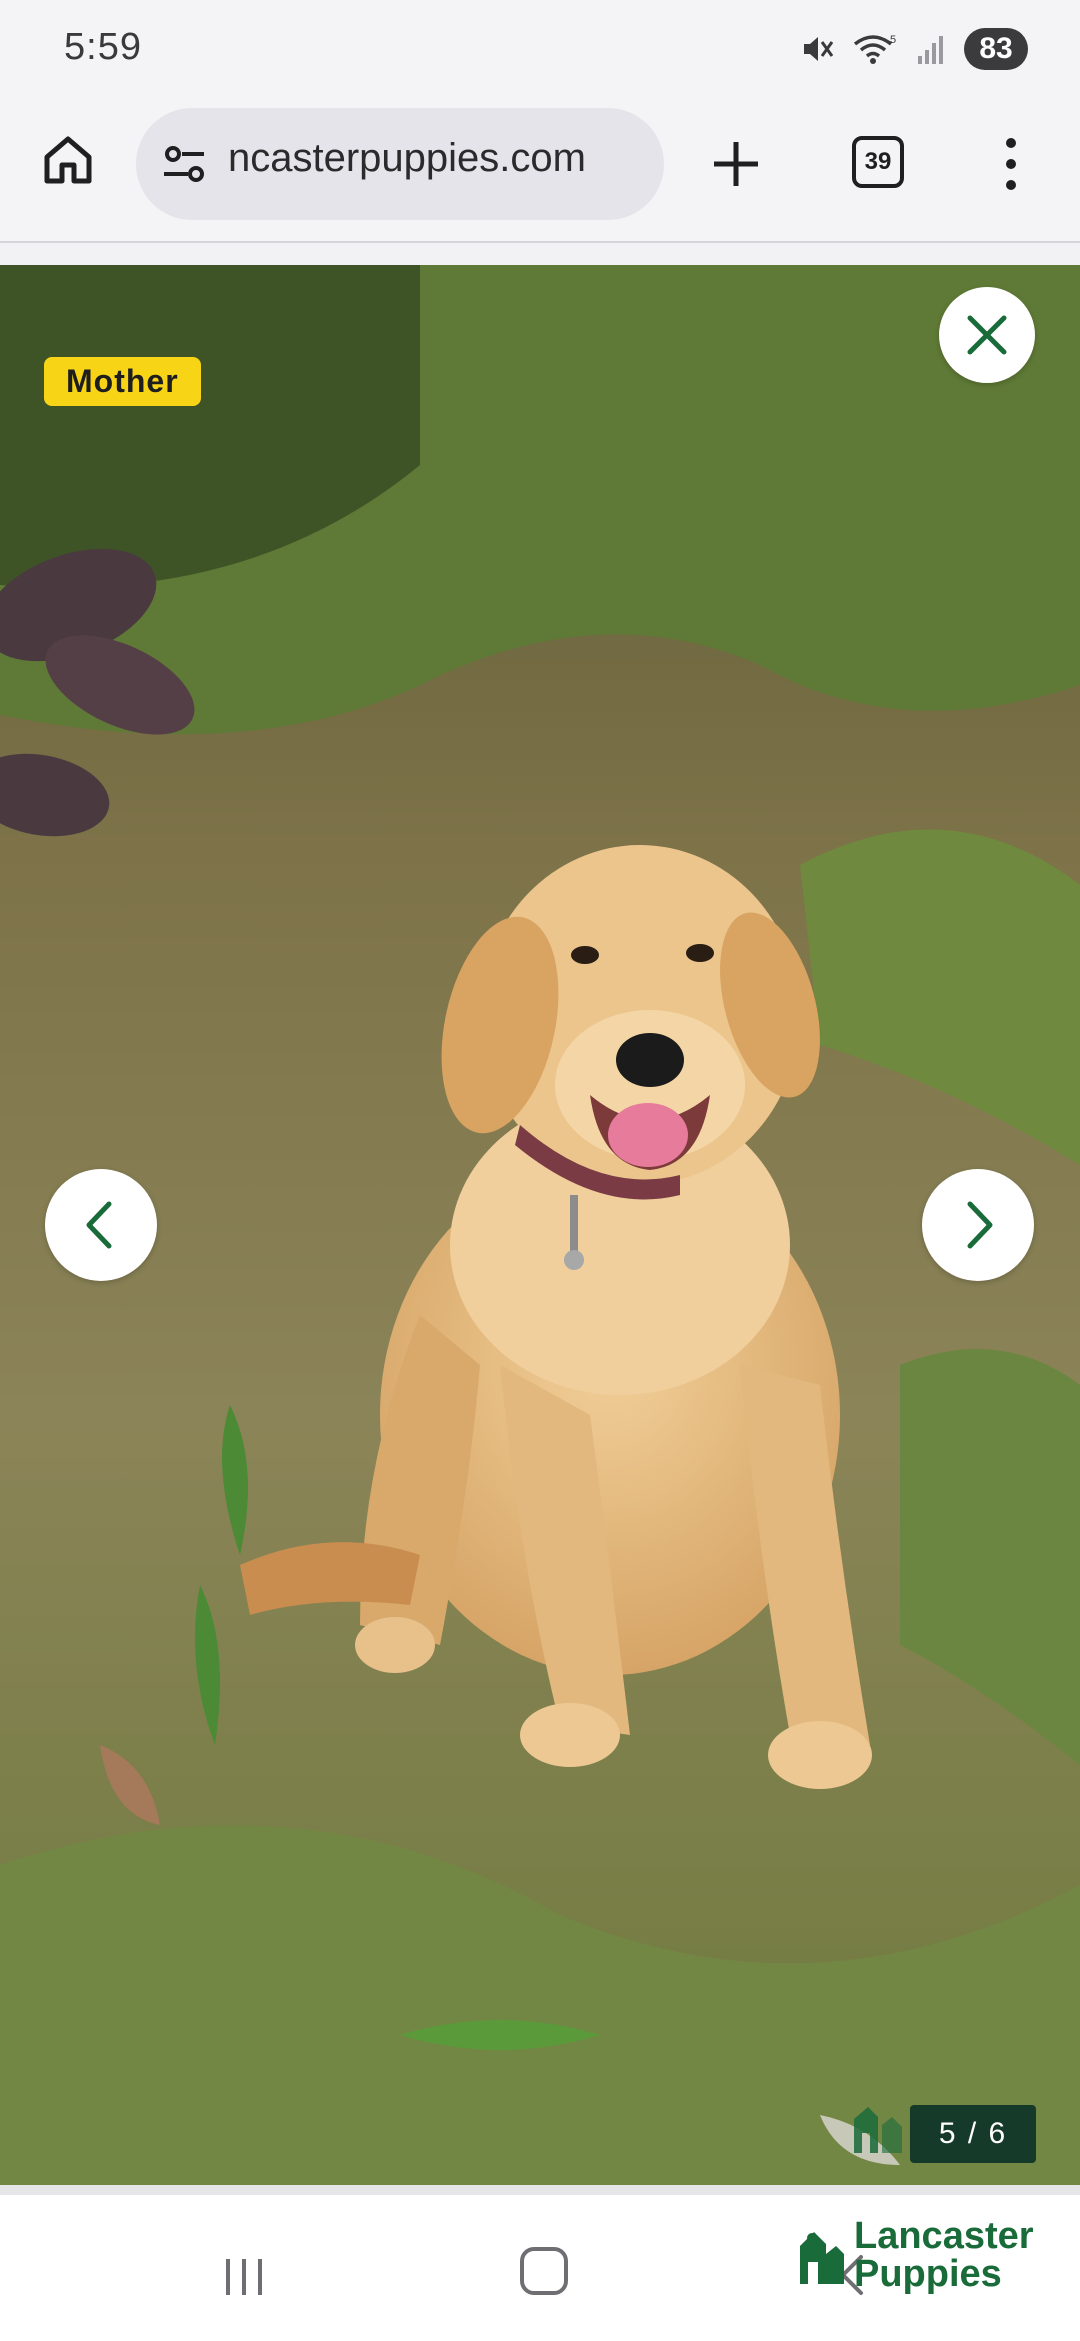 Image resolution: width=1080 pixels, height=2341 pixels. I want to click on photo-counter: 5 / 6, so click(973, 2134).